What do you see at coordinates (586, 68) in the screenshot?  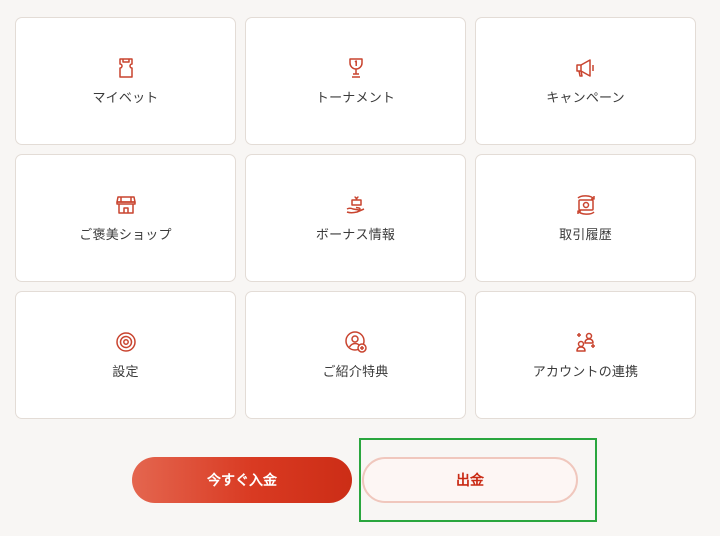 I see `megaphone-icon` at bounding box center [586, 68].